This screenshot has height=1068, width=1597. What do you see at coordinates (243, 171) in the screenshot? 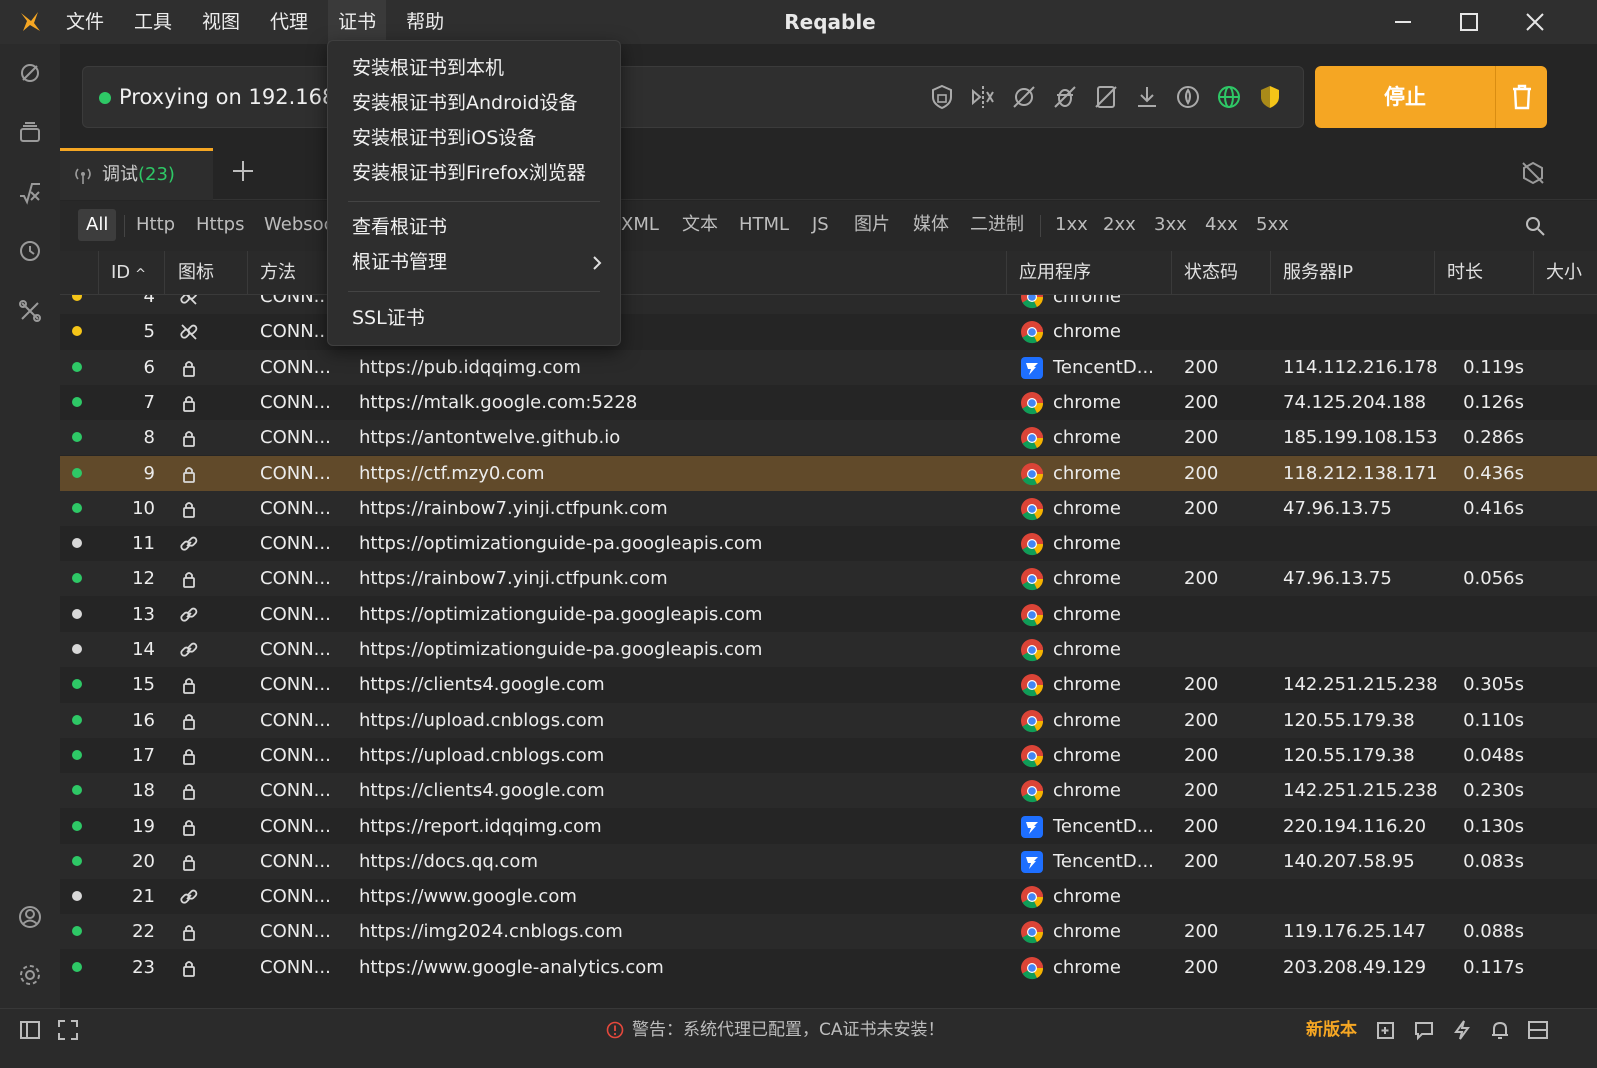
I see `add-tab-icon` at bounding box center [243, 171].